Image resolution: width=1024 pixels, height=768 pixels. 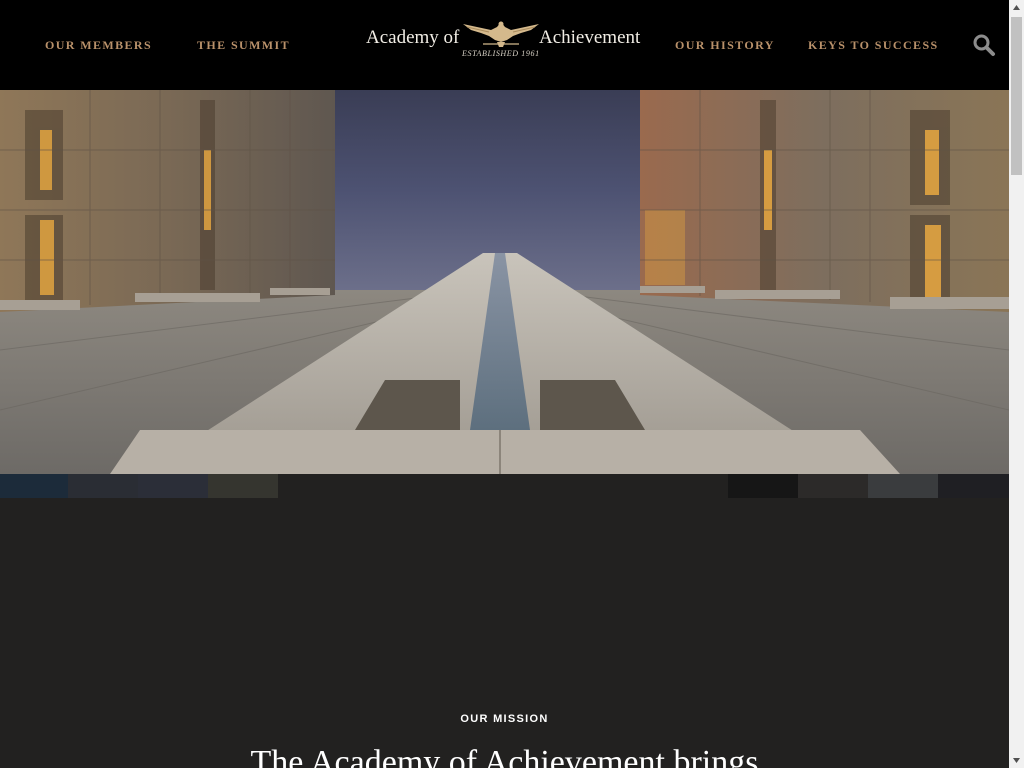 I want to click on logo-text-right: Achievement, so click(x=590, y=37).